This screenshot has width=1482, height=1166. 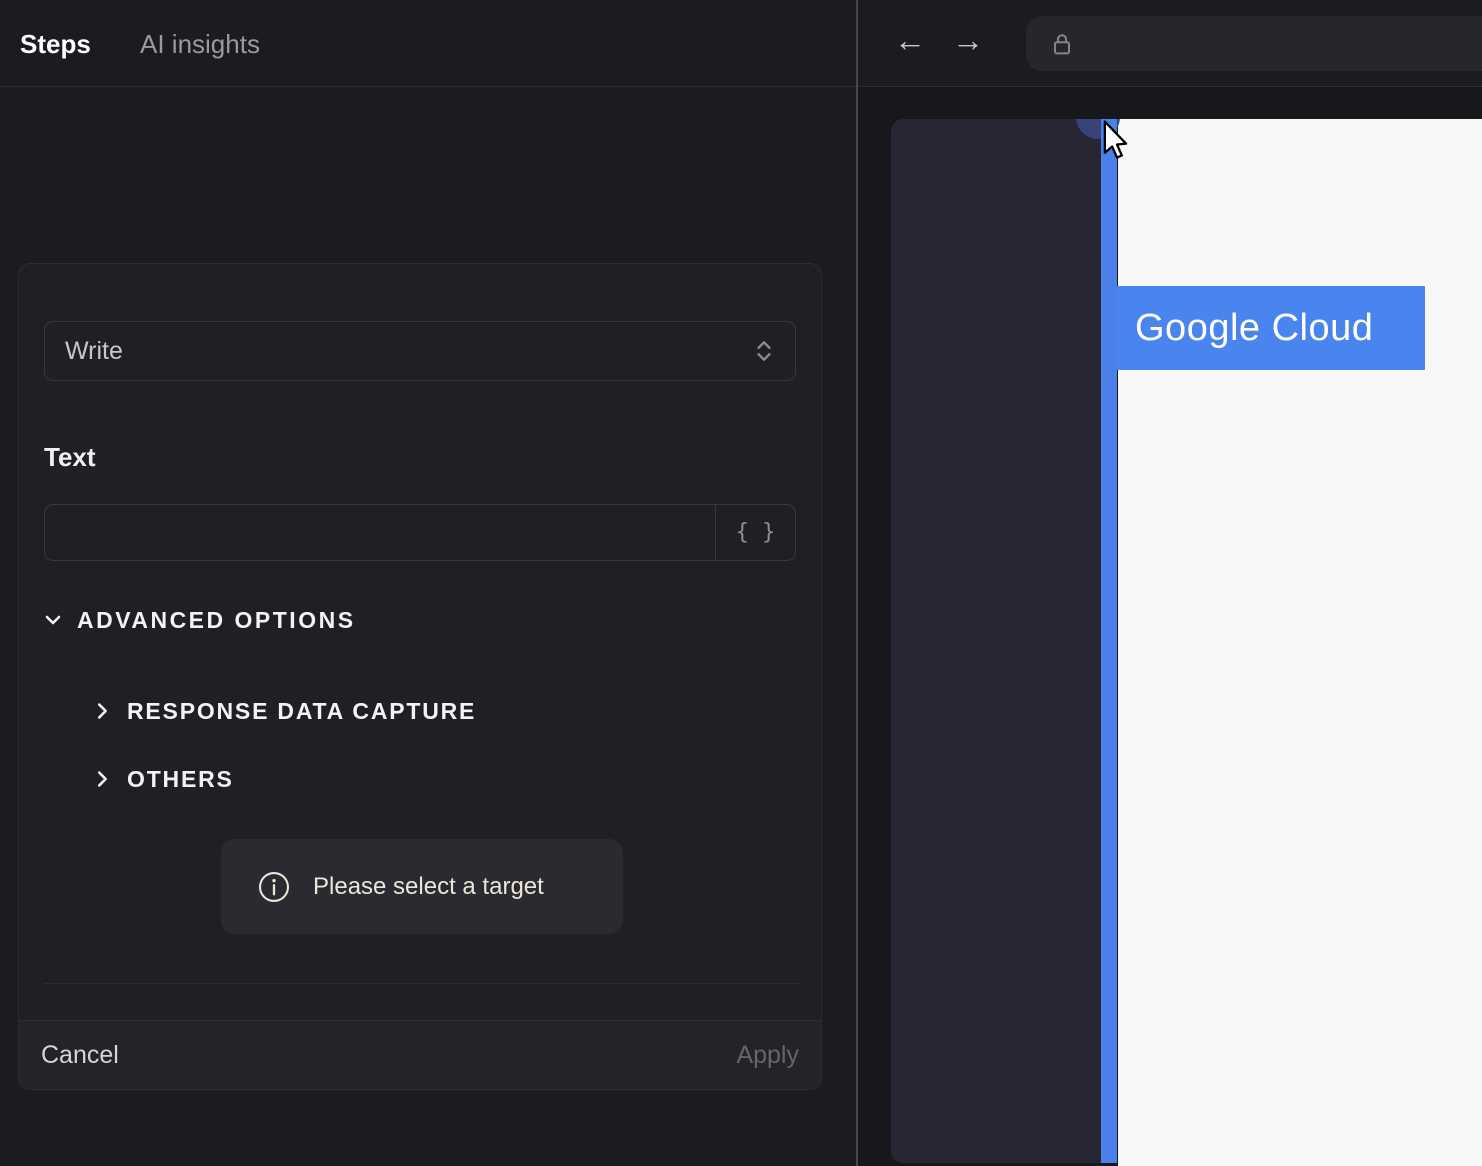 I want to click on step-row: 1 Navigate to START_URL, so click(x=428, y=222).